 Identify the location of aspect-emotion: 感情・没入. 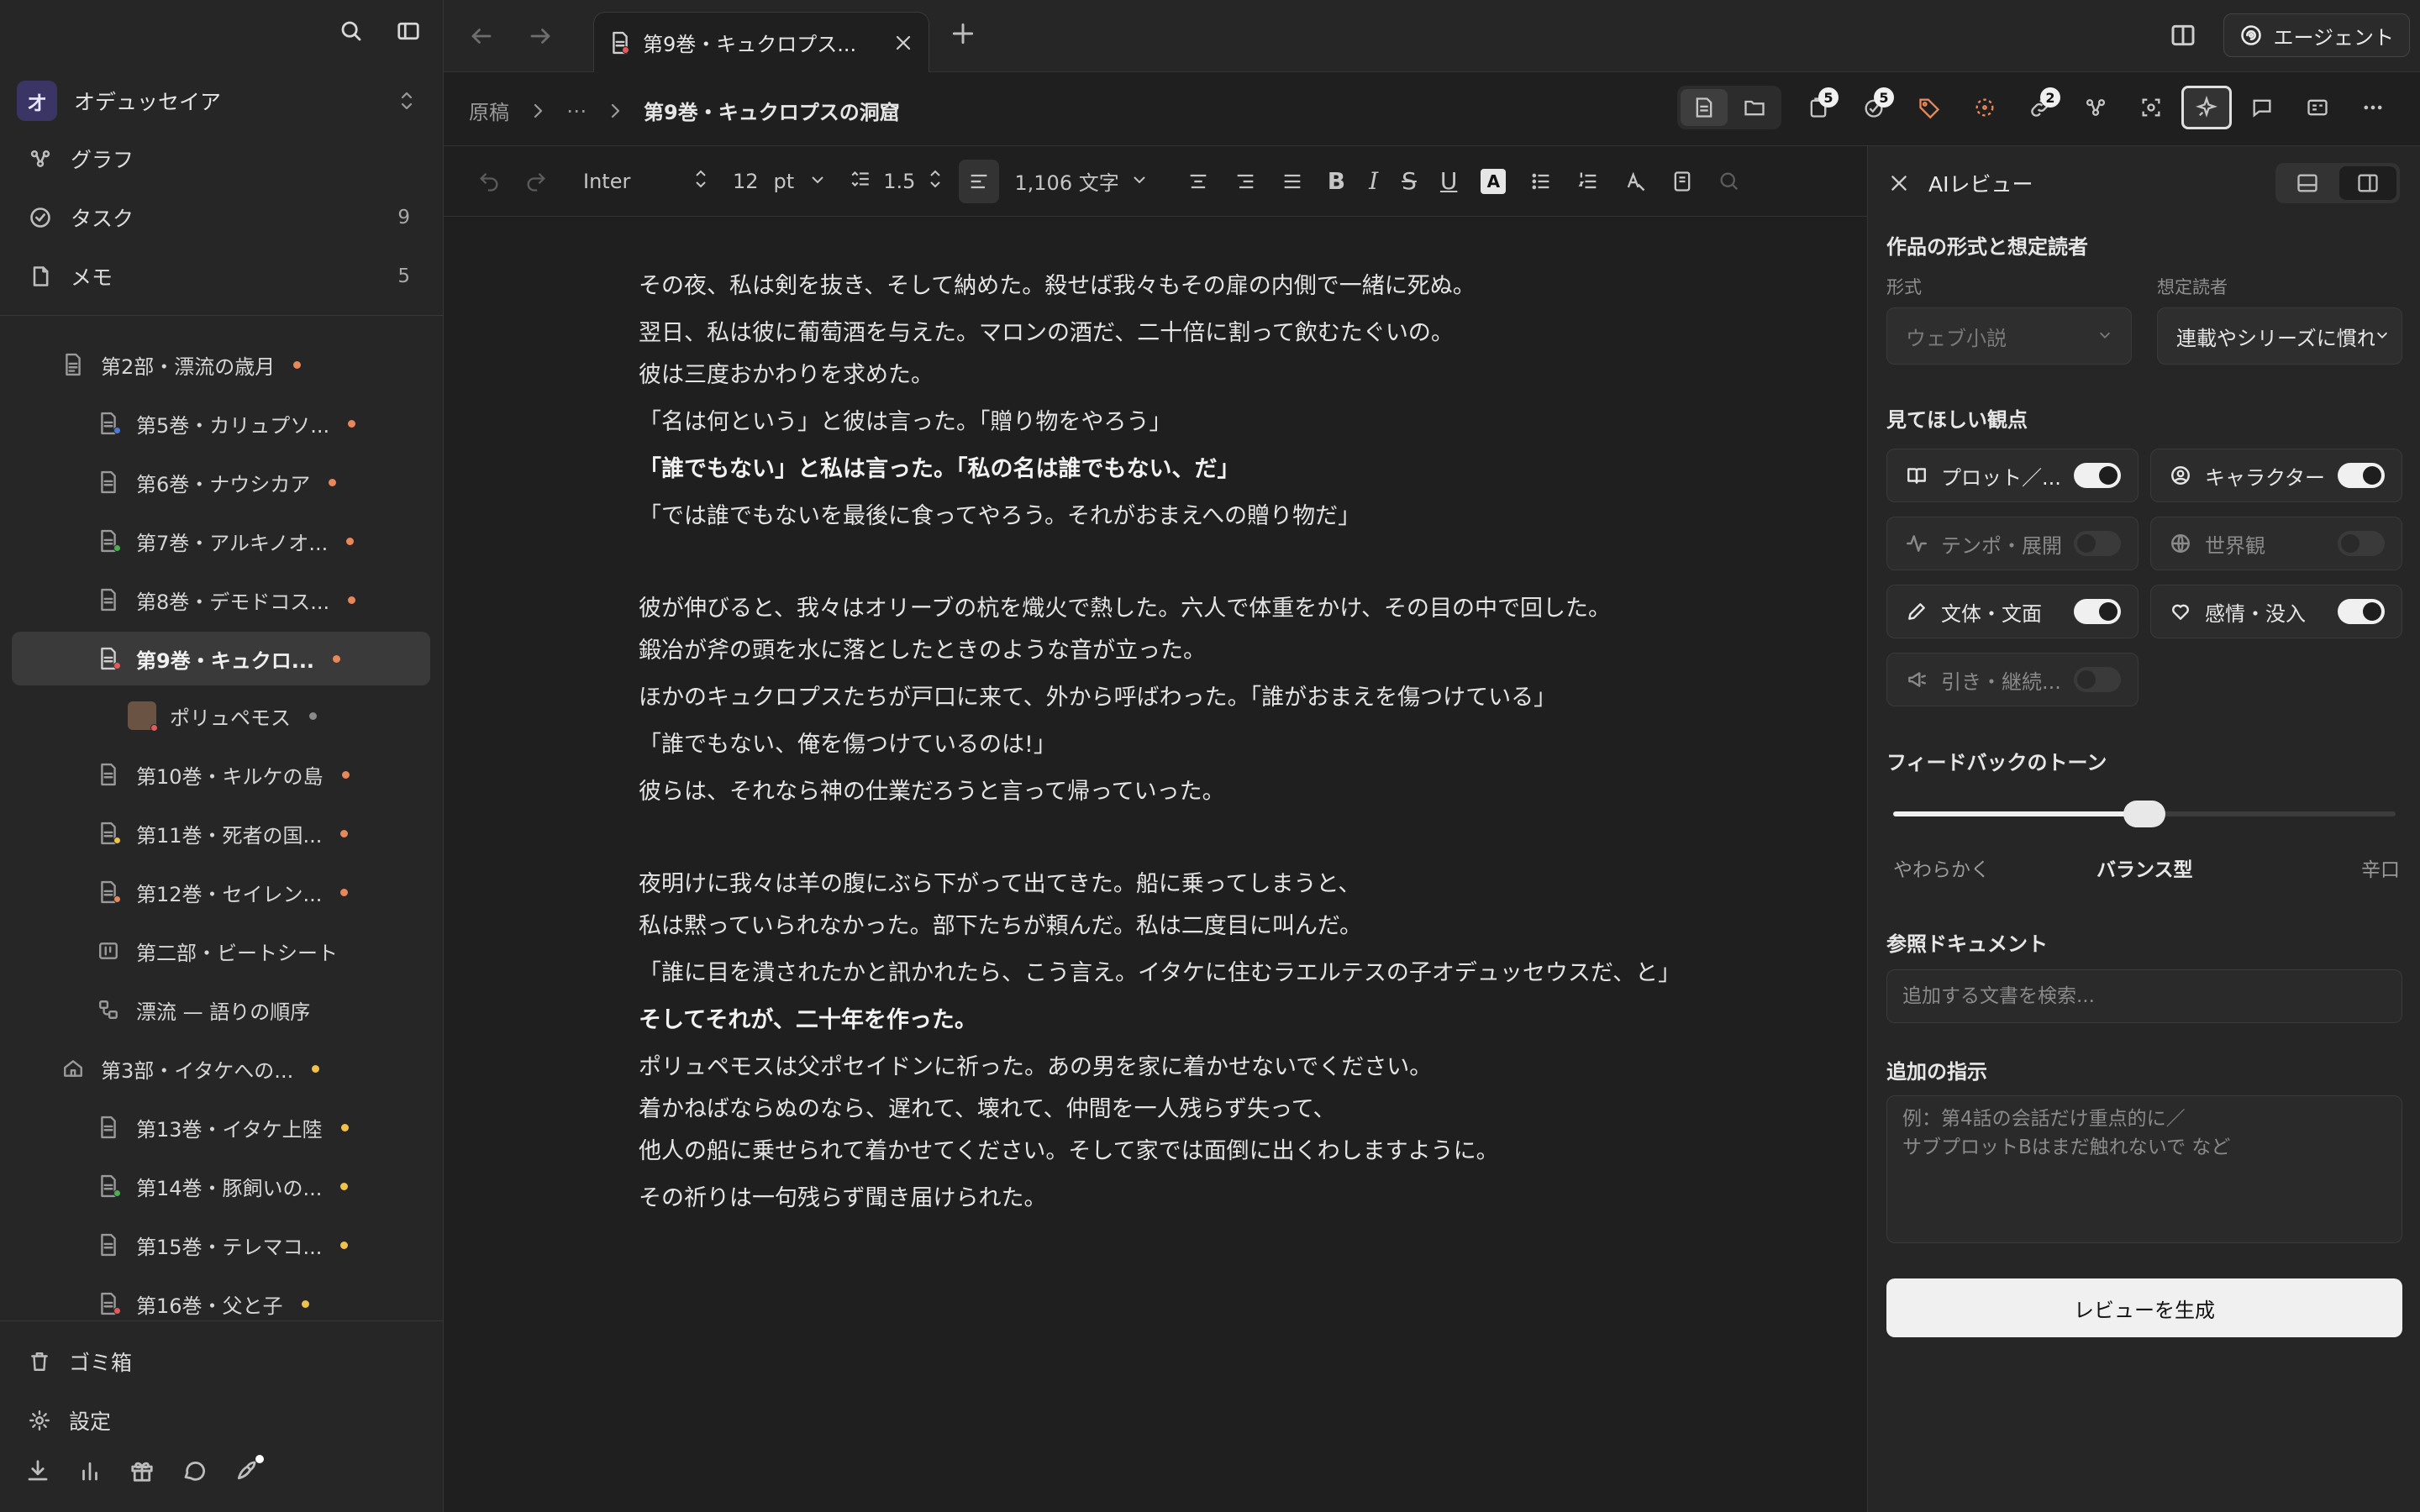
(2276, 611).